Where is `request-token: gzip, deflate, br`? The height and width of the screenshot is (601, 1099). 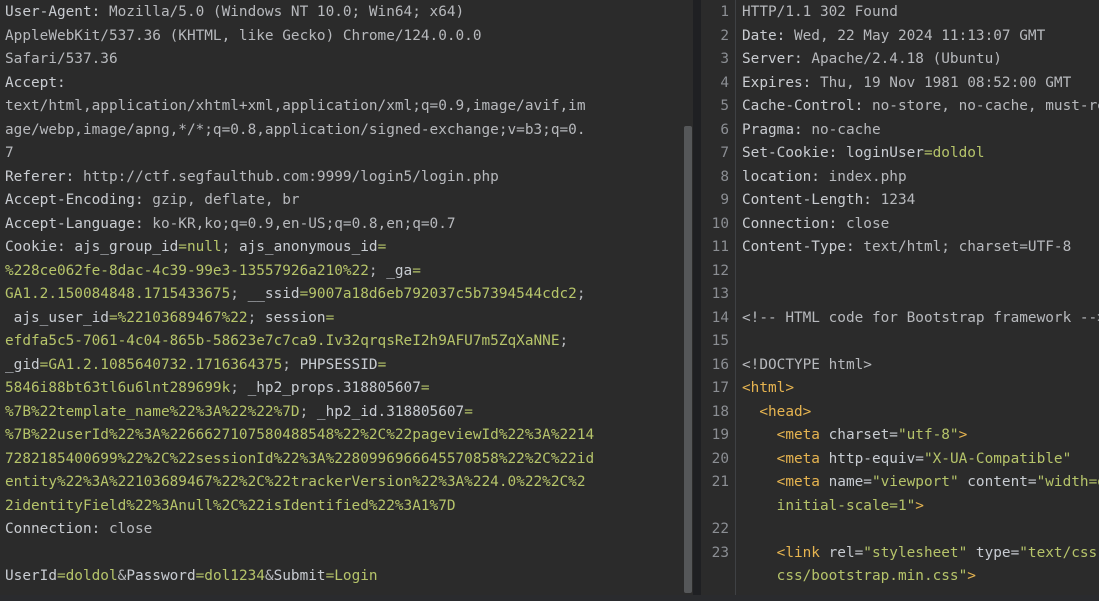 request-token: gzip, deflate, br is located at coordinates (226, 200).